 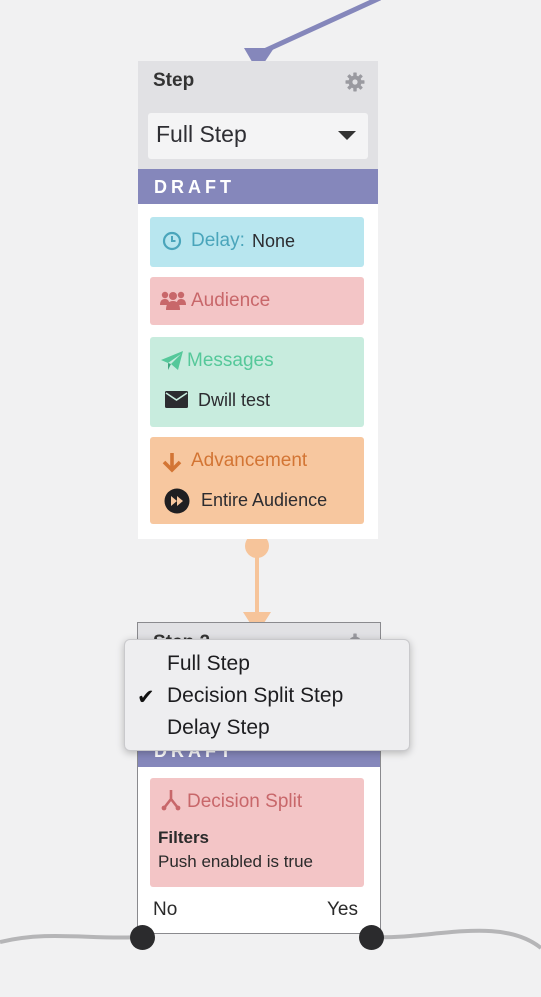 I want to click on dropdown-option-full-step: Full Step, so click(x=208, y=664).